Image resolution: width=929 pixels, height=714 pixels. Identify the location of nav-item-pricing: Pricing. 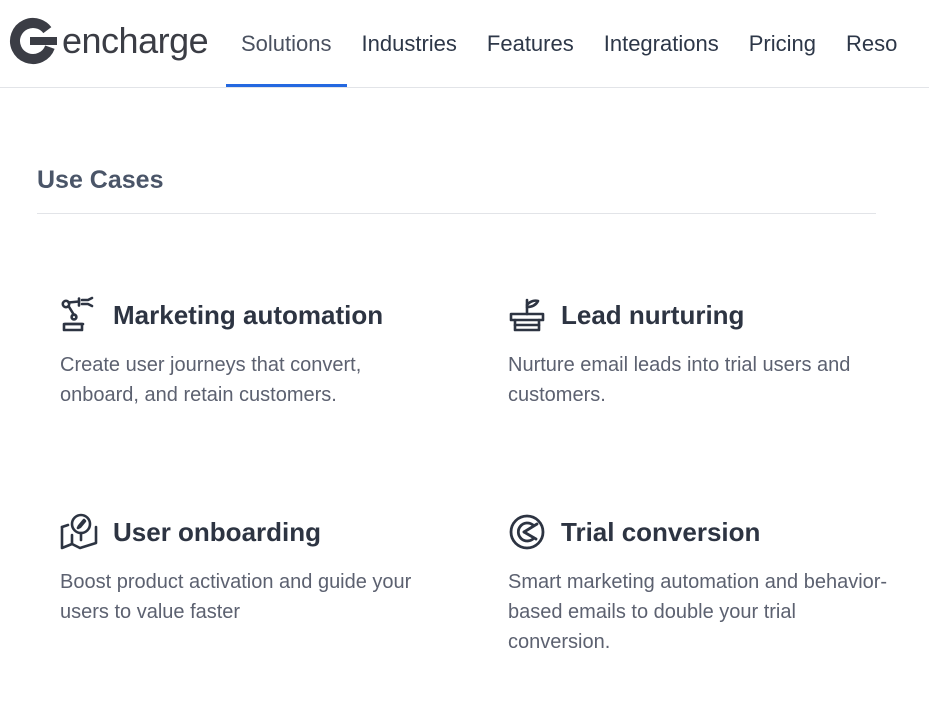
(782, 43).